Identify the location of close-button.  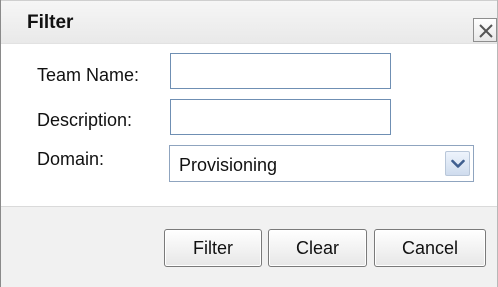
(485, 30).